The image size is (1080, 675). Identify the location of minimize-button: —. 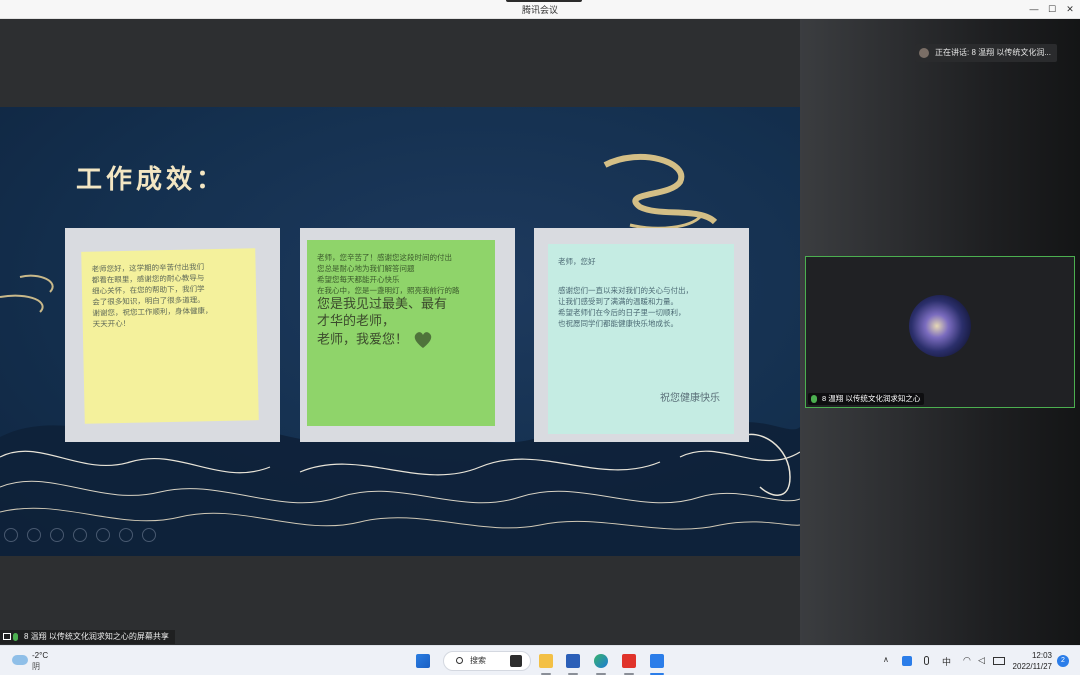
(1034, 9).